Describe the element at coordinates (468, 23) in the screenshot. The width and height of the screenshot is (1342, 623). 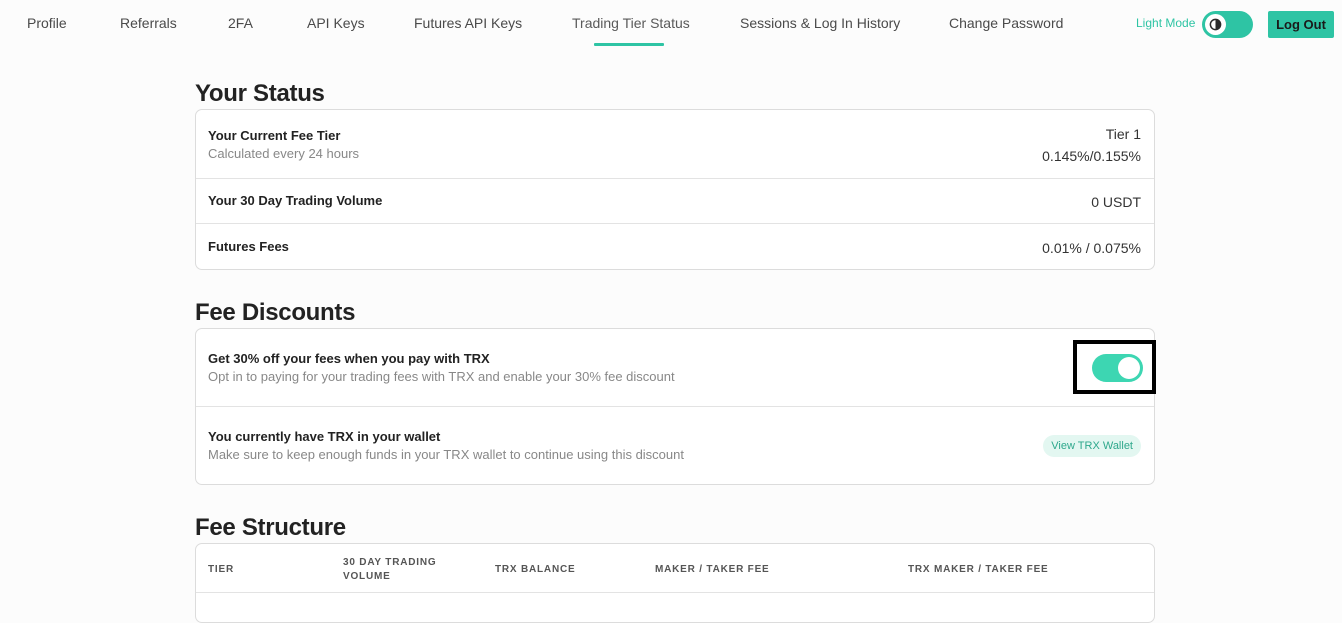
I see `tab-futures-api-keys: Futures API Keys` at that location.